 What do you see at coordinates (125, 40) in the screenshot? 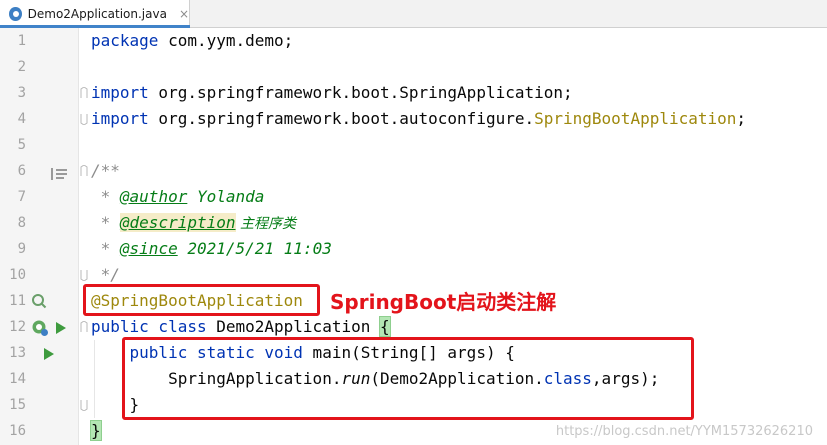
I see `keyword: package` at bounding box center [125, 40].